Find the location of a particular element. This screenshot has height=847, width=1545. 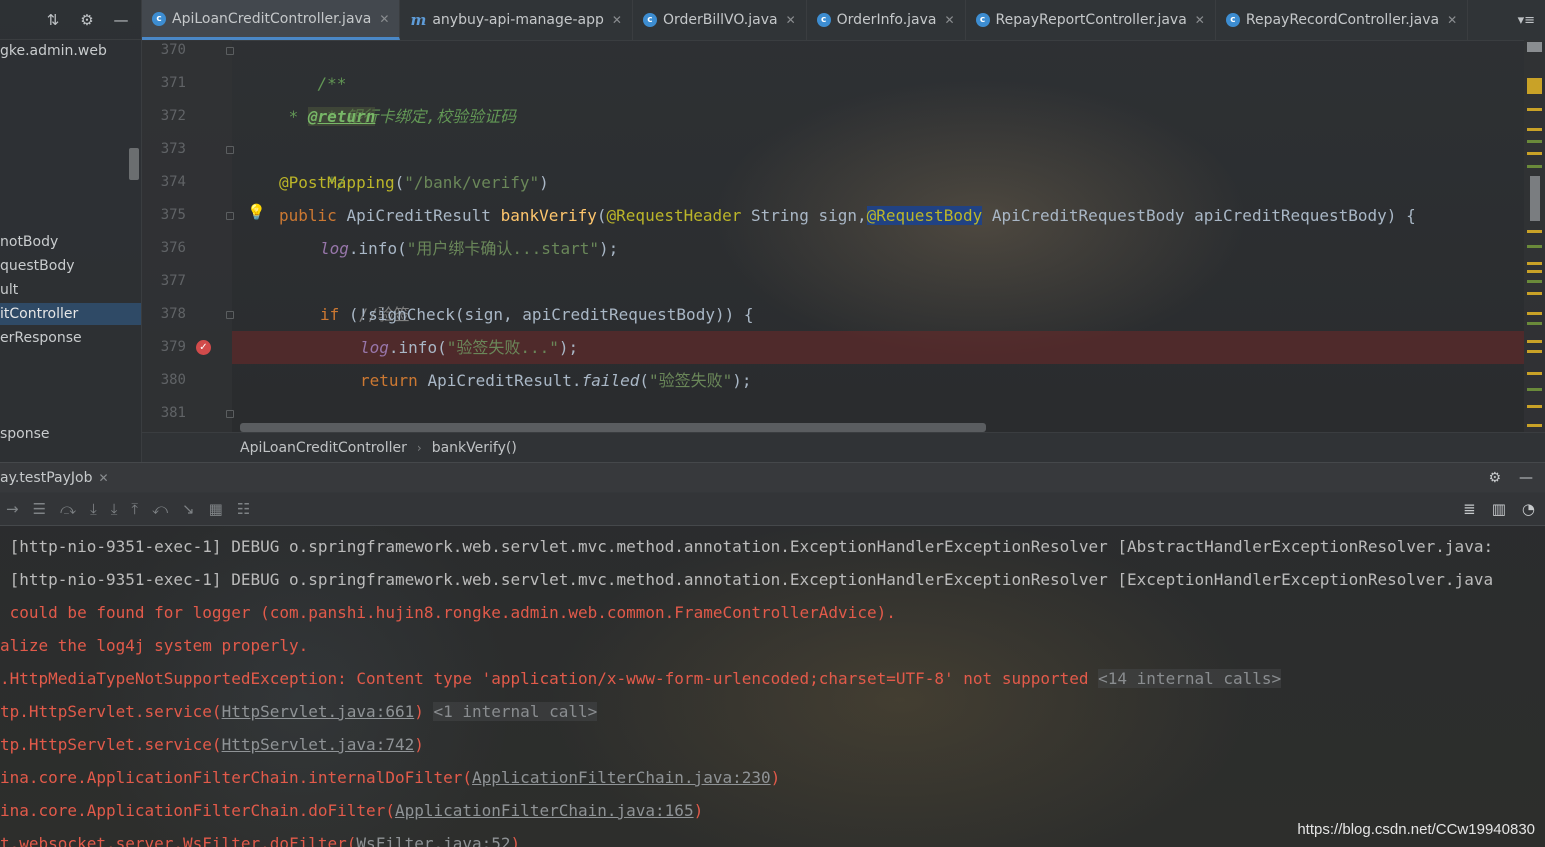

line-number: 375 is located at coordinates (173, 215).